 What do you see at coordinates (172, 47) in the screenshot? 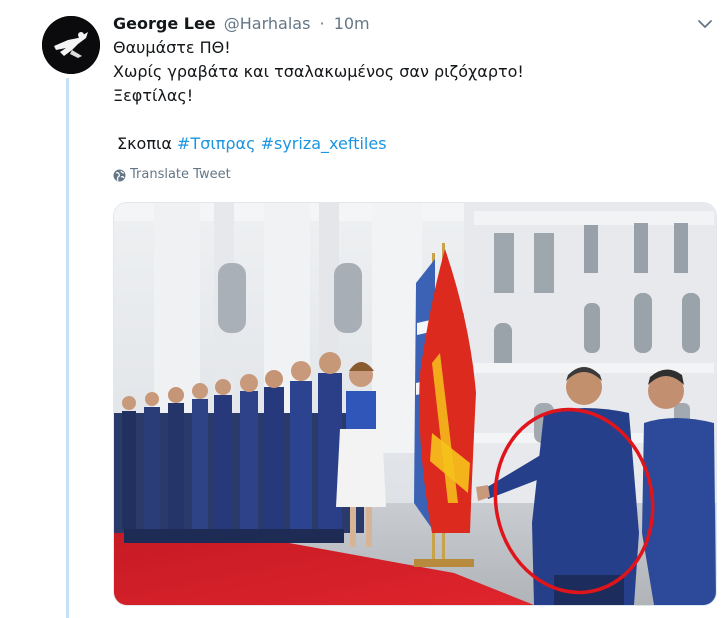
I see `tweet-text-line: Θαυμάστε ΠΘ!` at bounding box center [172, 47].